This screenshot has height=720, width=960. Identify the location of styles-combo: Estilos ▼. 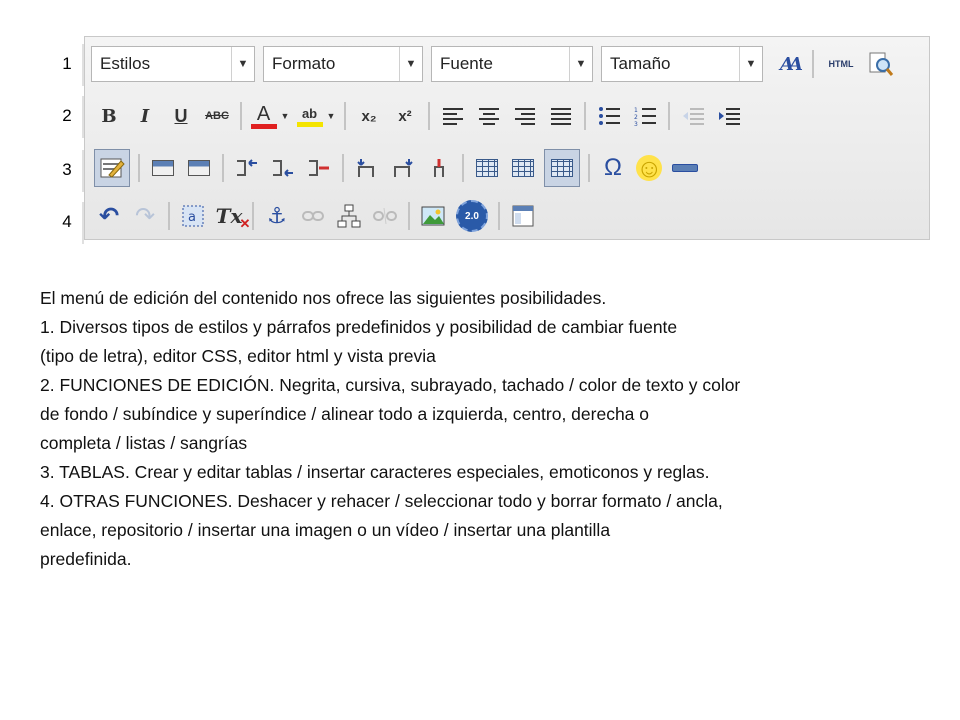
(173, 64).